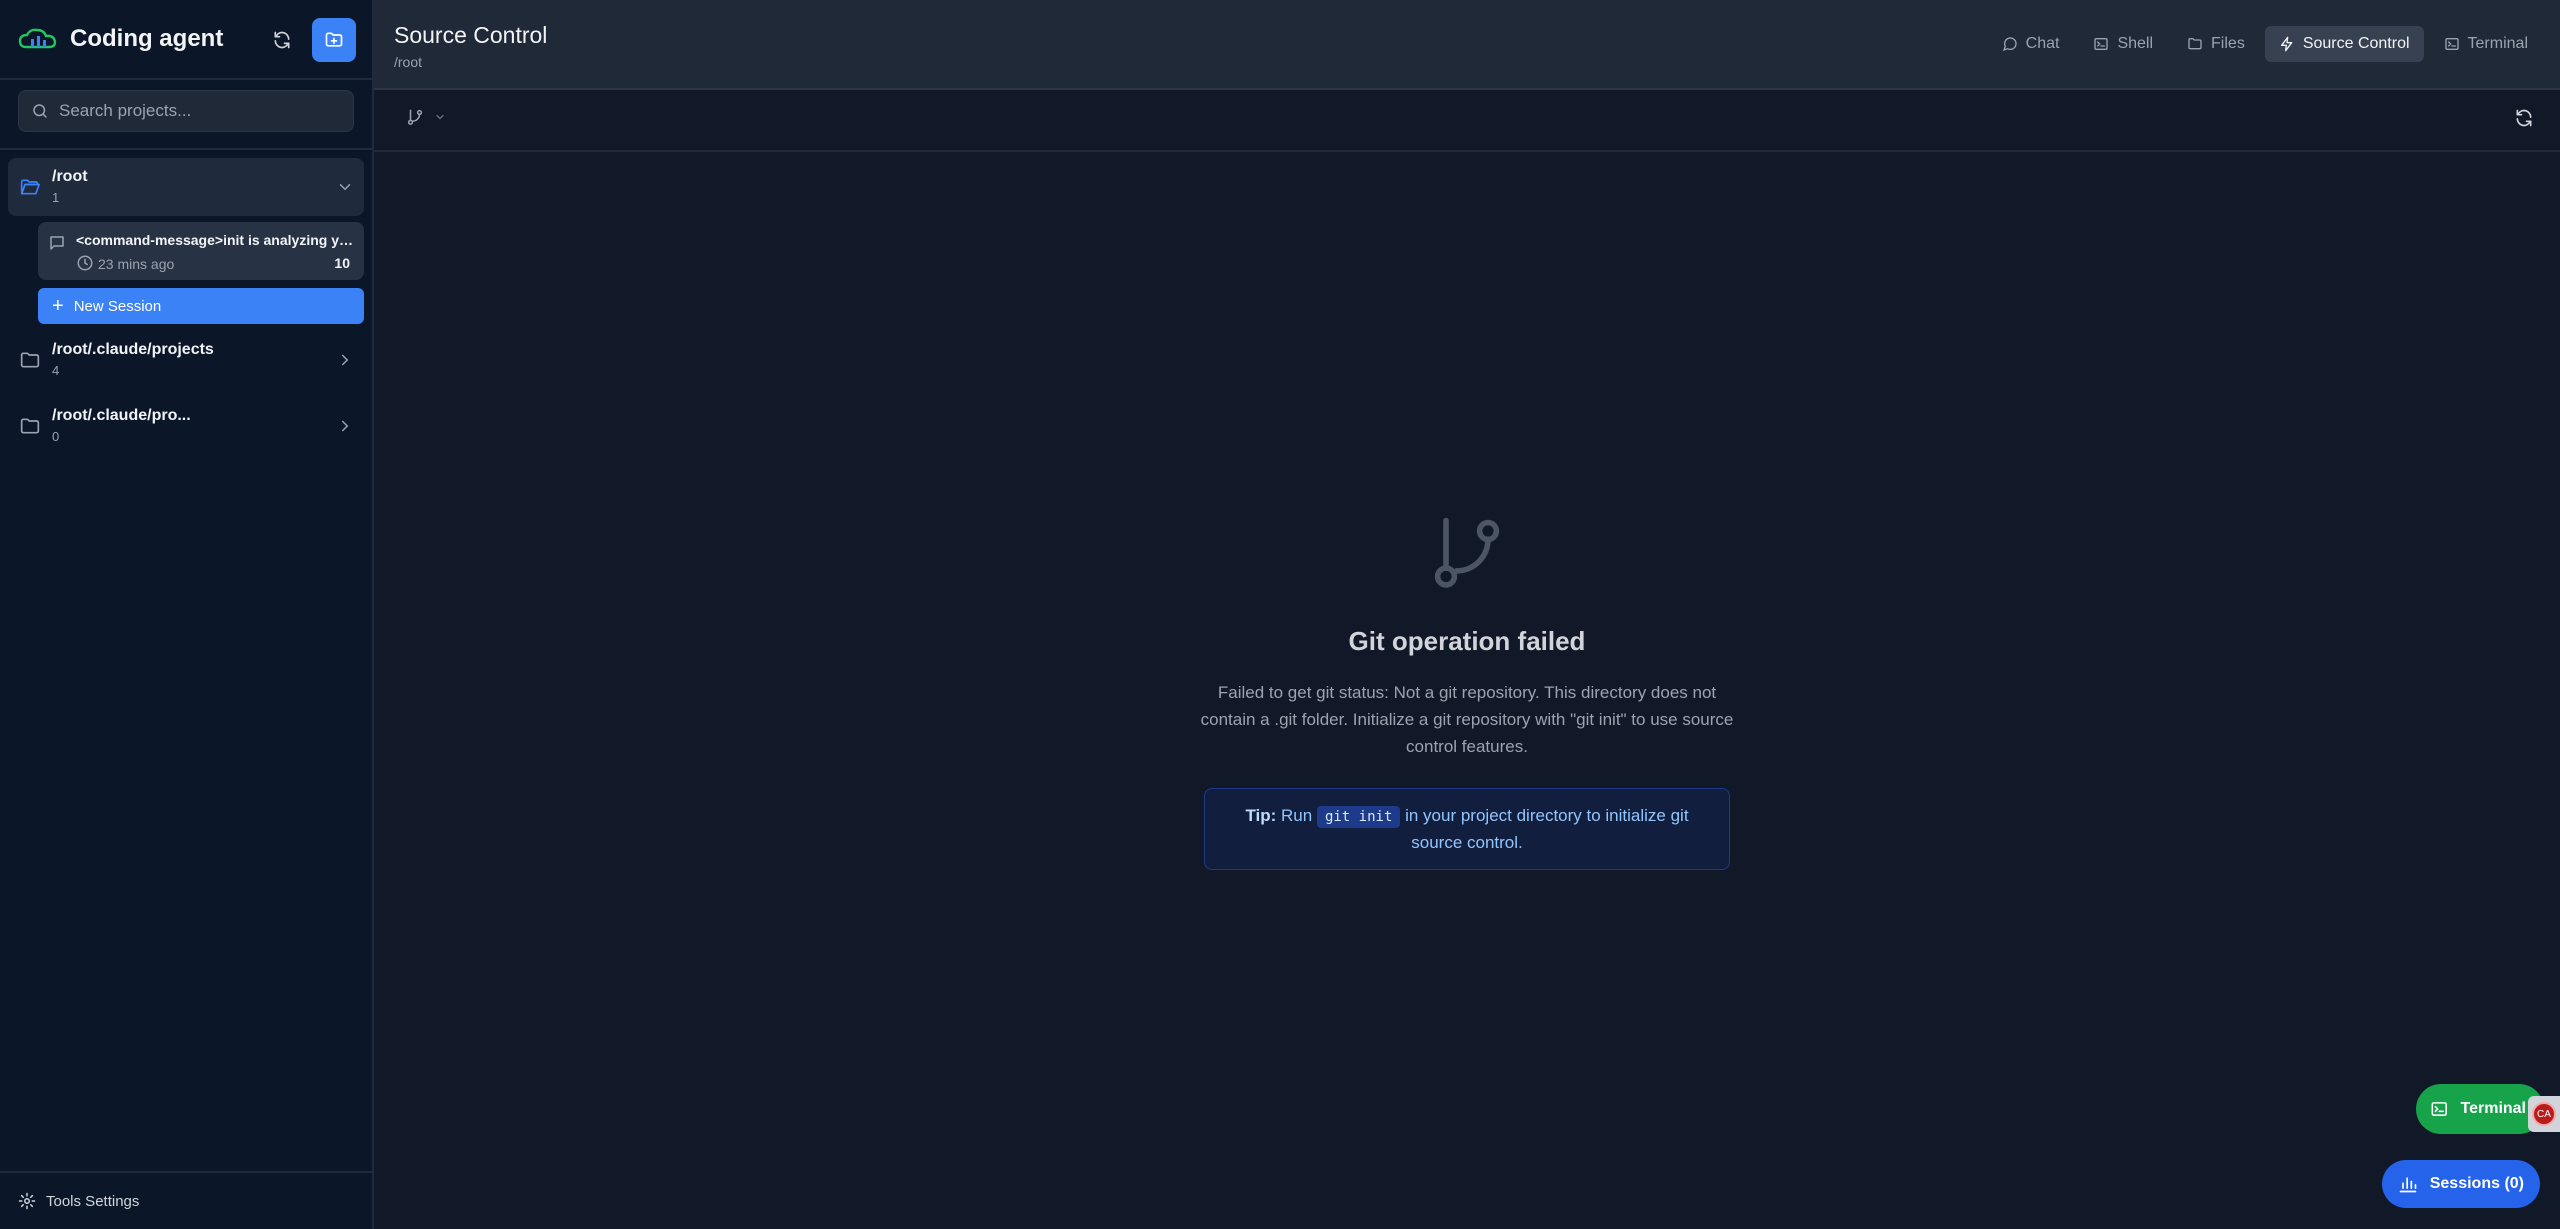 This screenshot has height=1229, width=2560. I want to click on tab-chat: Chat, so click(2031, 44).